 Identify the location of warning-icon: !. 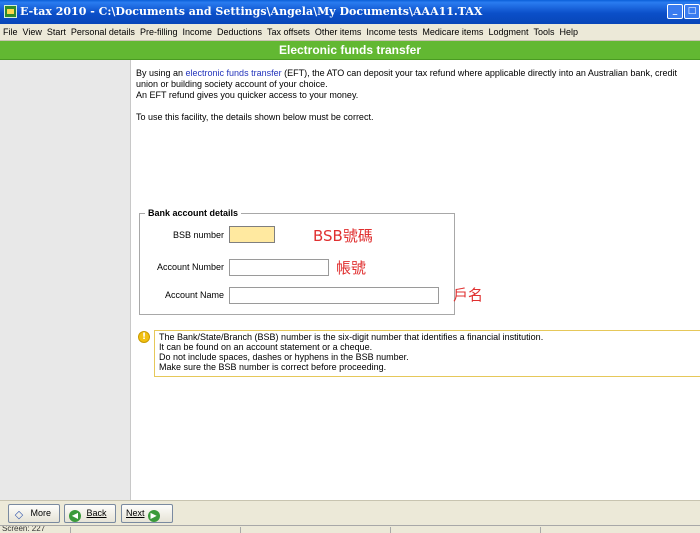
(144, 337).